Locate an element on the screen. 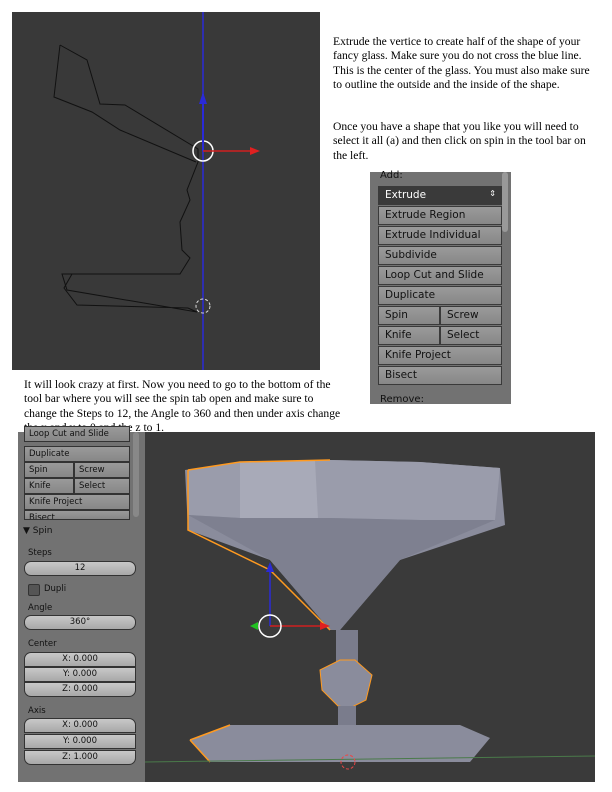 The image size is (612, 792). angle-field: 360° is located at coordinates (80, 622).